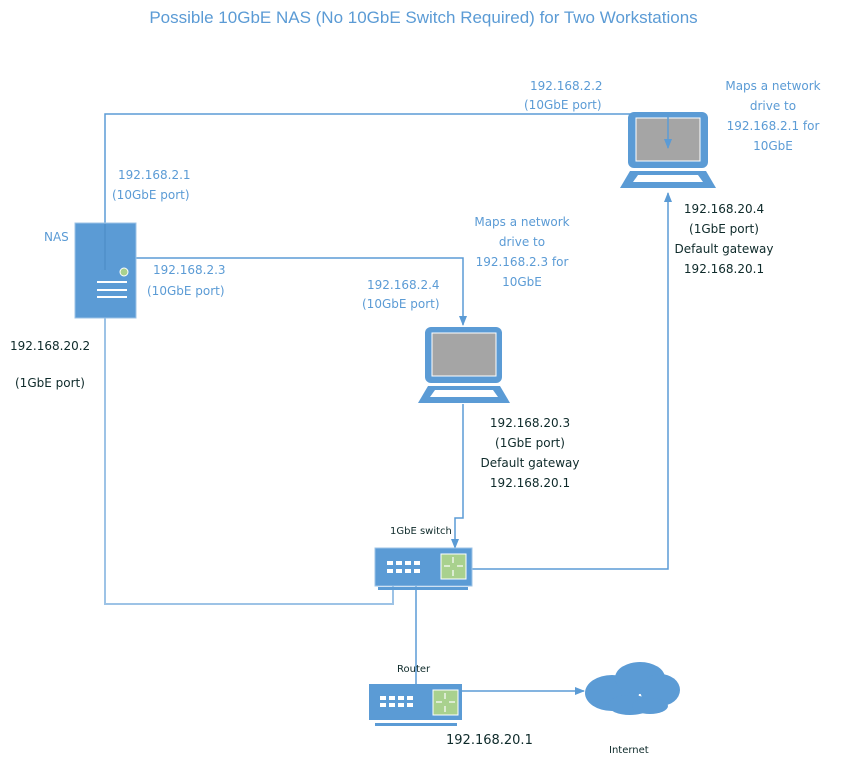 This screenshot has height=765, width=847. What do you see at coordinates (724, 209) in the screenshot?
I see `ws1-1g-ip: 192.168.20.4` at bounding box center [724, 209].